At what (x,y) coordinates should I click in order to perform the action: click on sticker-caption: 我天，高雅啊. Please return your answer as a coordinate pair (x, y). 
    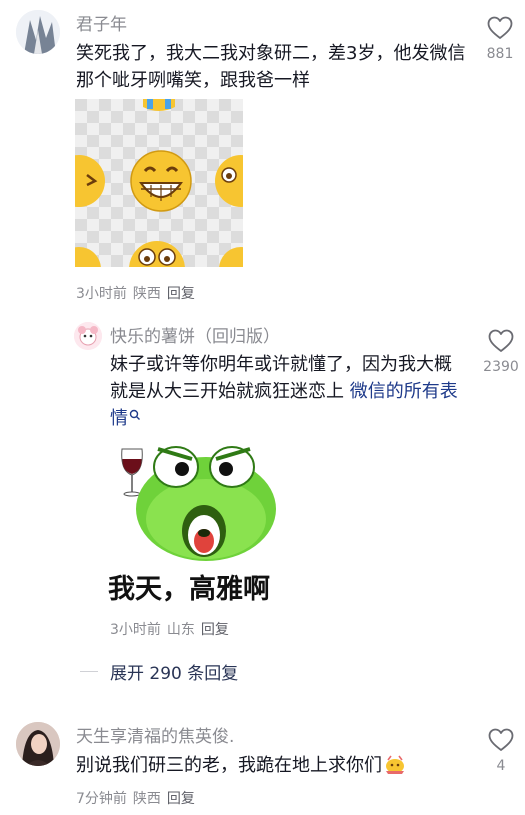
    Looking at the image, I should click on (189, 589).